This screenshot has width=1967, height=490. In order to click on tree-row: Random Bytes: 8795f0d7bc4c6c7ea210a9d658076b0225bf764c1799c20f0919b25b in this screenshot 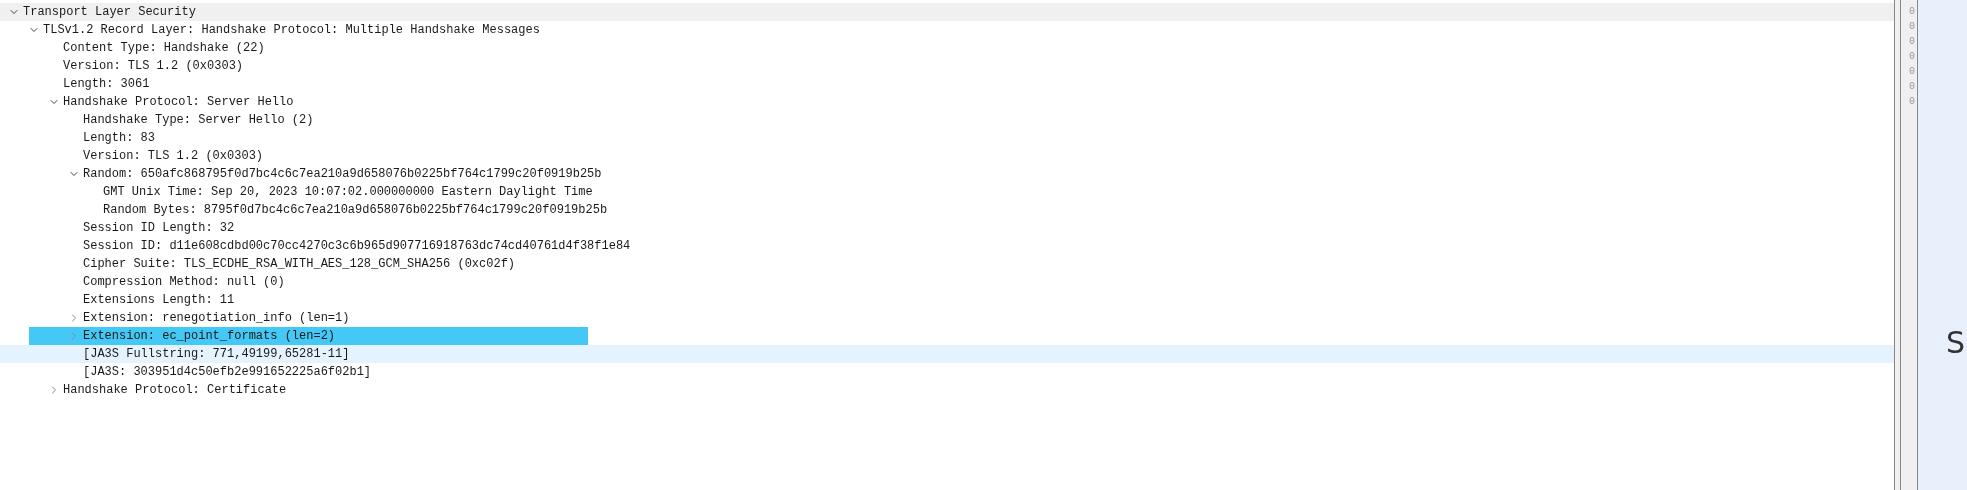, I will do `click(947, 210)`.